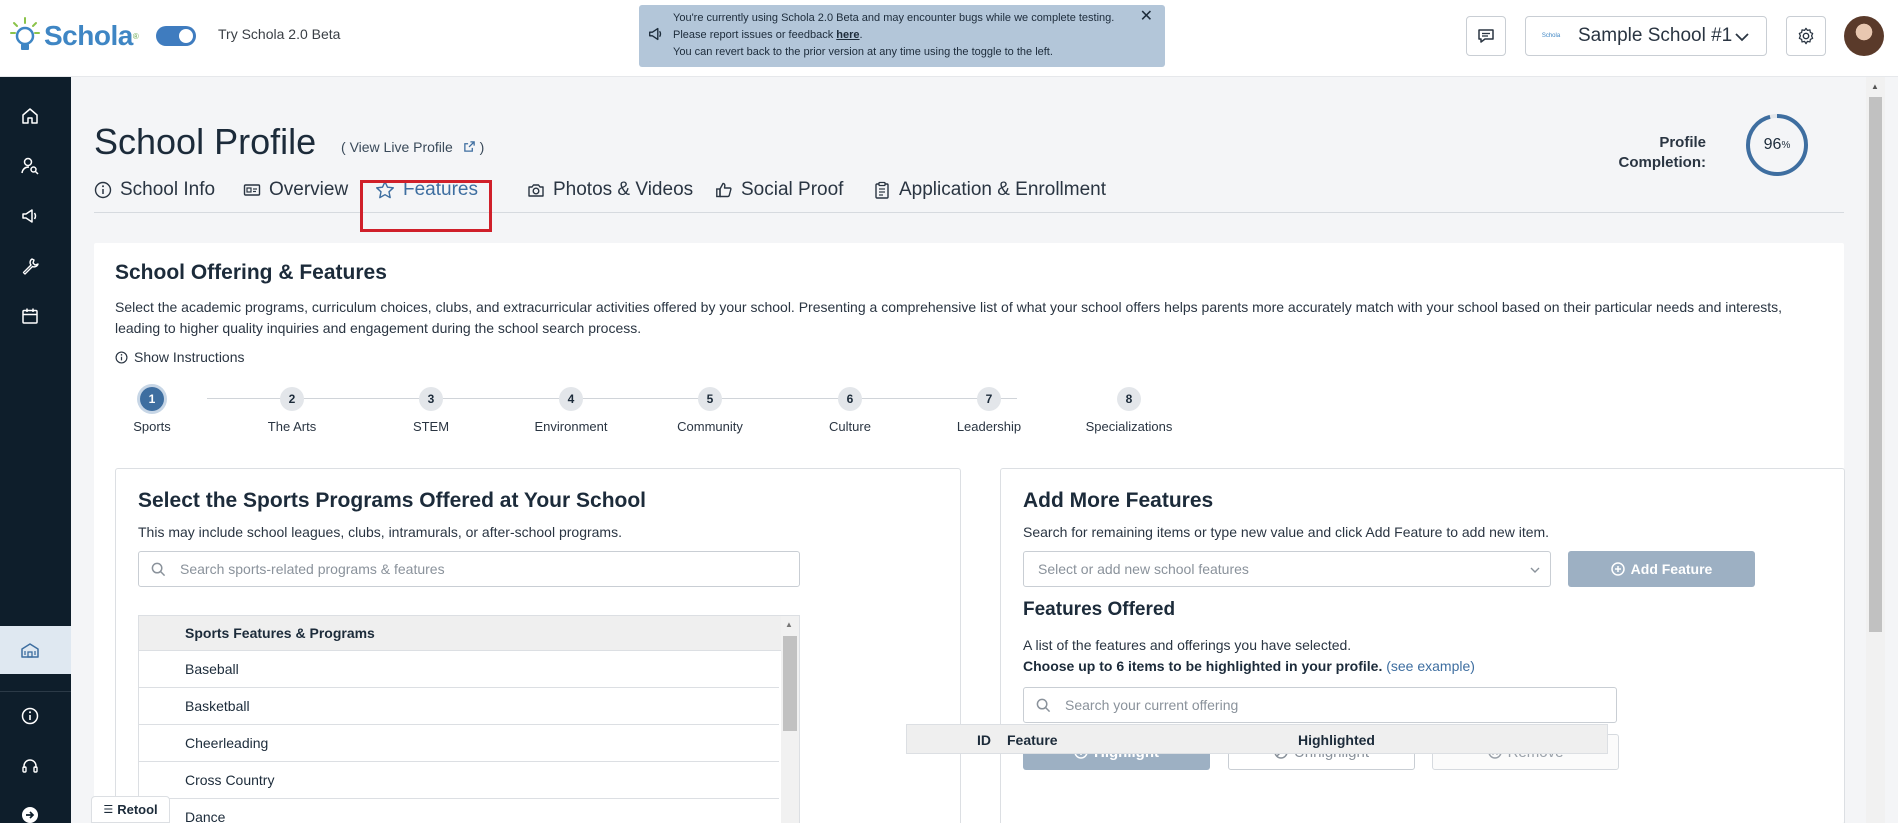  I want to click on tab-school-info: School Info, so click(154, 190).